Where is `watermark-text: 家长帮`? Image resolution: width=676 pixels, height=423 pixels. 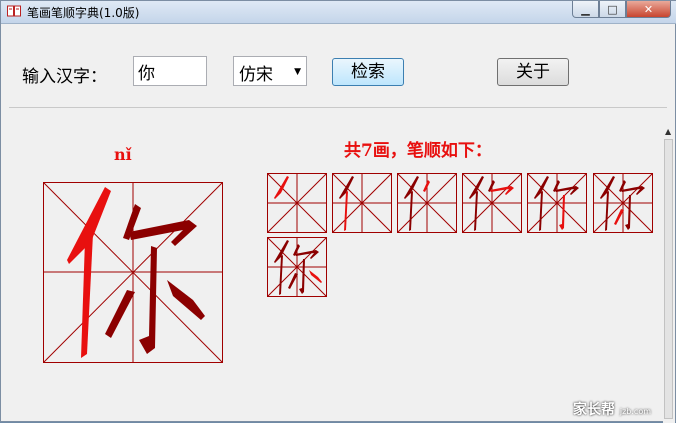
watermark-text: 家长帮 is located at coordinates (594, 410).